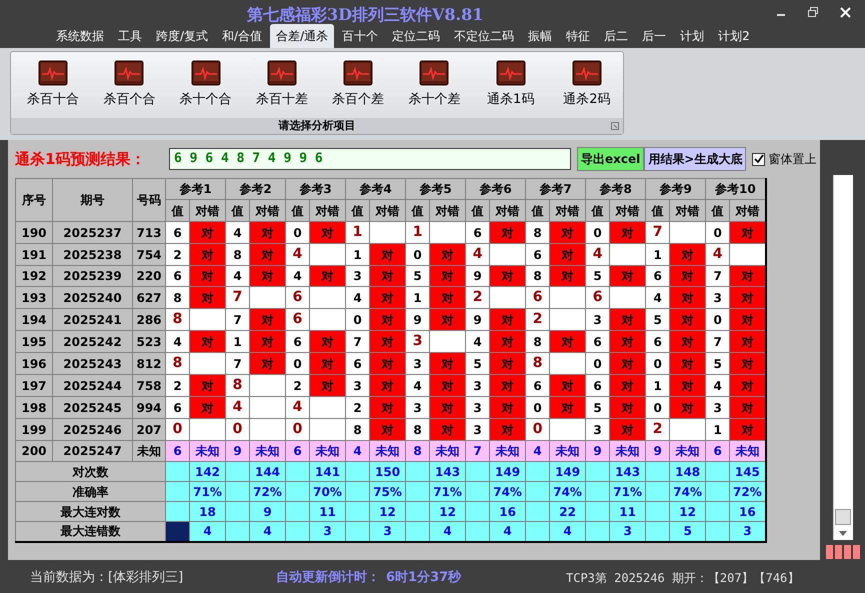 The image size is (865, 593). Describe the element at coordinates (92, 233) in the screenshot. I see `table-cell: 2025237` at that location.